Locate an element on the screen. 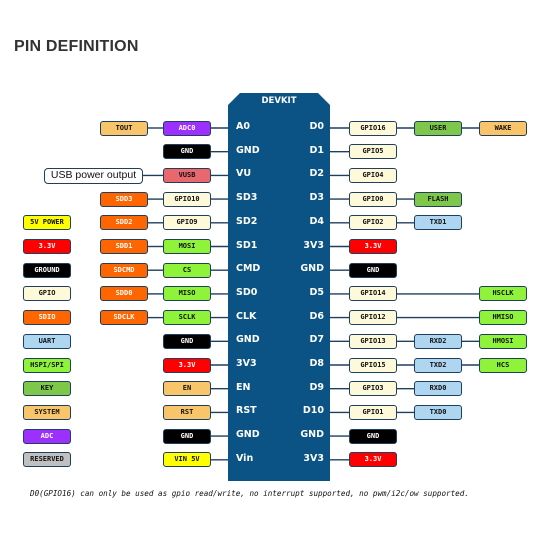 The width and height of the screenshot is (537, 537). usb-power-output-note: USB power output is located at coordinates (93, 176).